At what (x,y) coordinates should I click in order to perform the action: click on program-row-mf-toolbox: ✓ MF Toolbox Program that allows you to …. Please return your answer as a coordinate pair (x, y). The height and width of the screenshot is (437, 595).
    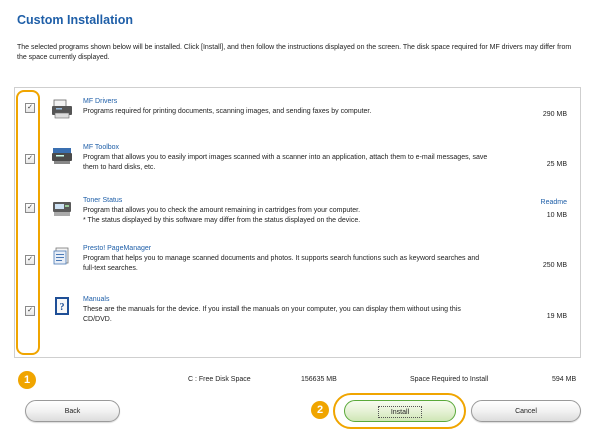
    Looking at the image, I should click on (298, 164).